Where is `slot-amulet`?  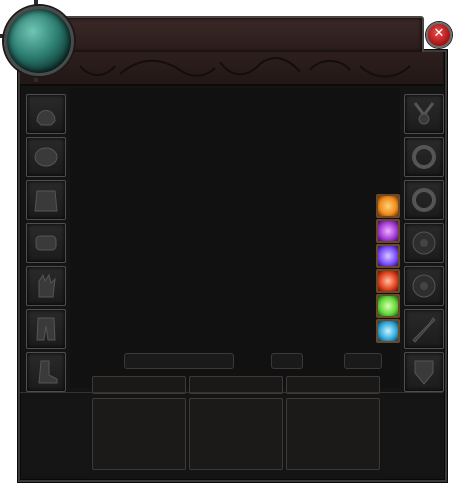 slot-amulet is located at coordinates (424, 114).